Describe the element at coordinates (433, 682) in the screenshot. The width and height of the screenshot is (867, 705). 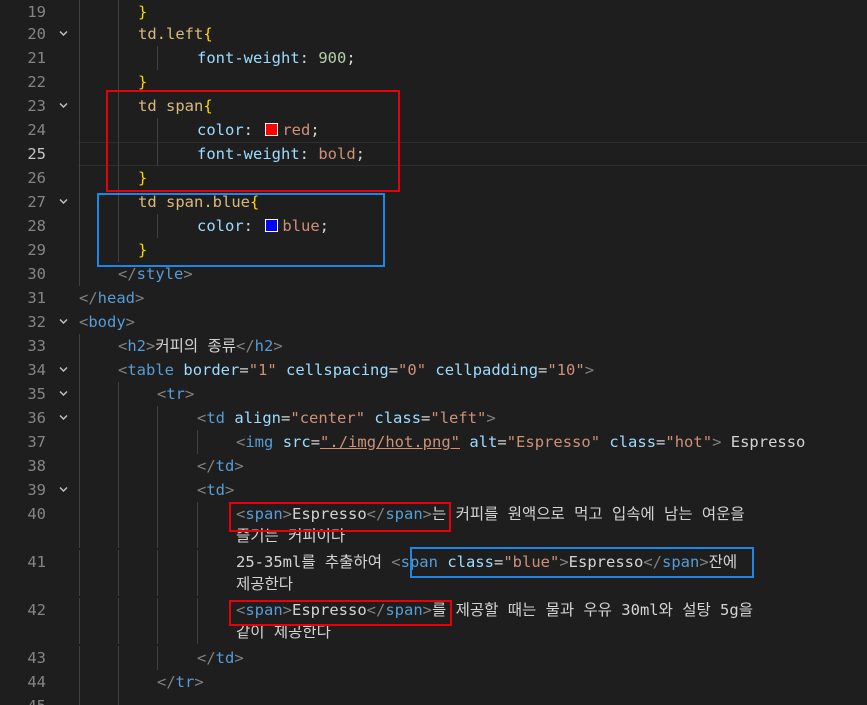
I see `code-line: 44 </tr>` at that location.